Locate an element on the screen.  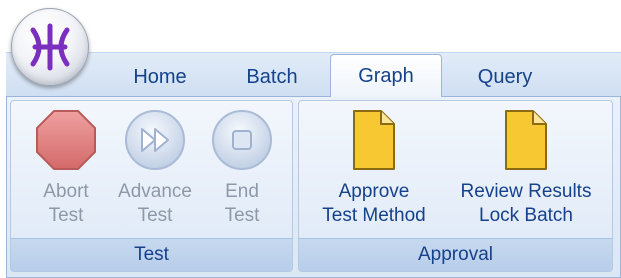
application-menu-button is located at coordinates (50, 47).